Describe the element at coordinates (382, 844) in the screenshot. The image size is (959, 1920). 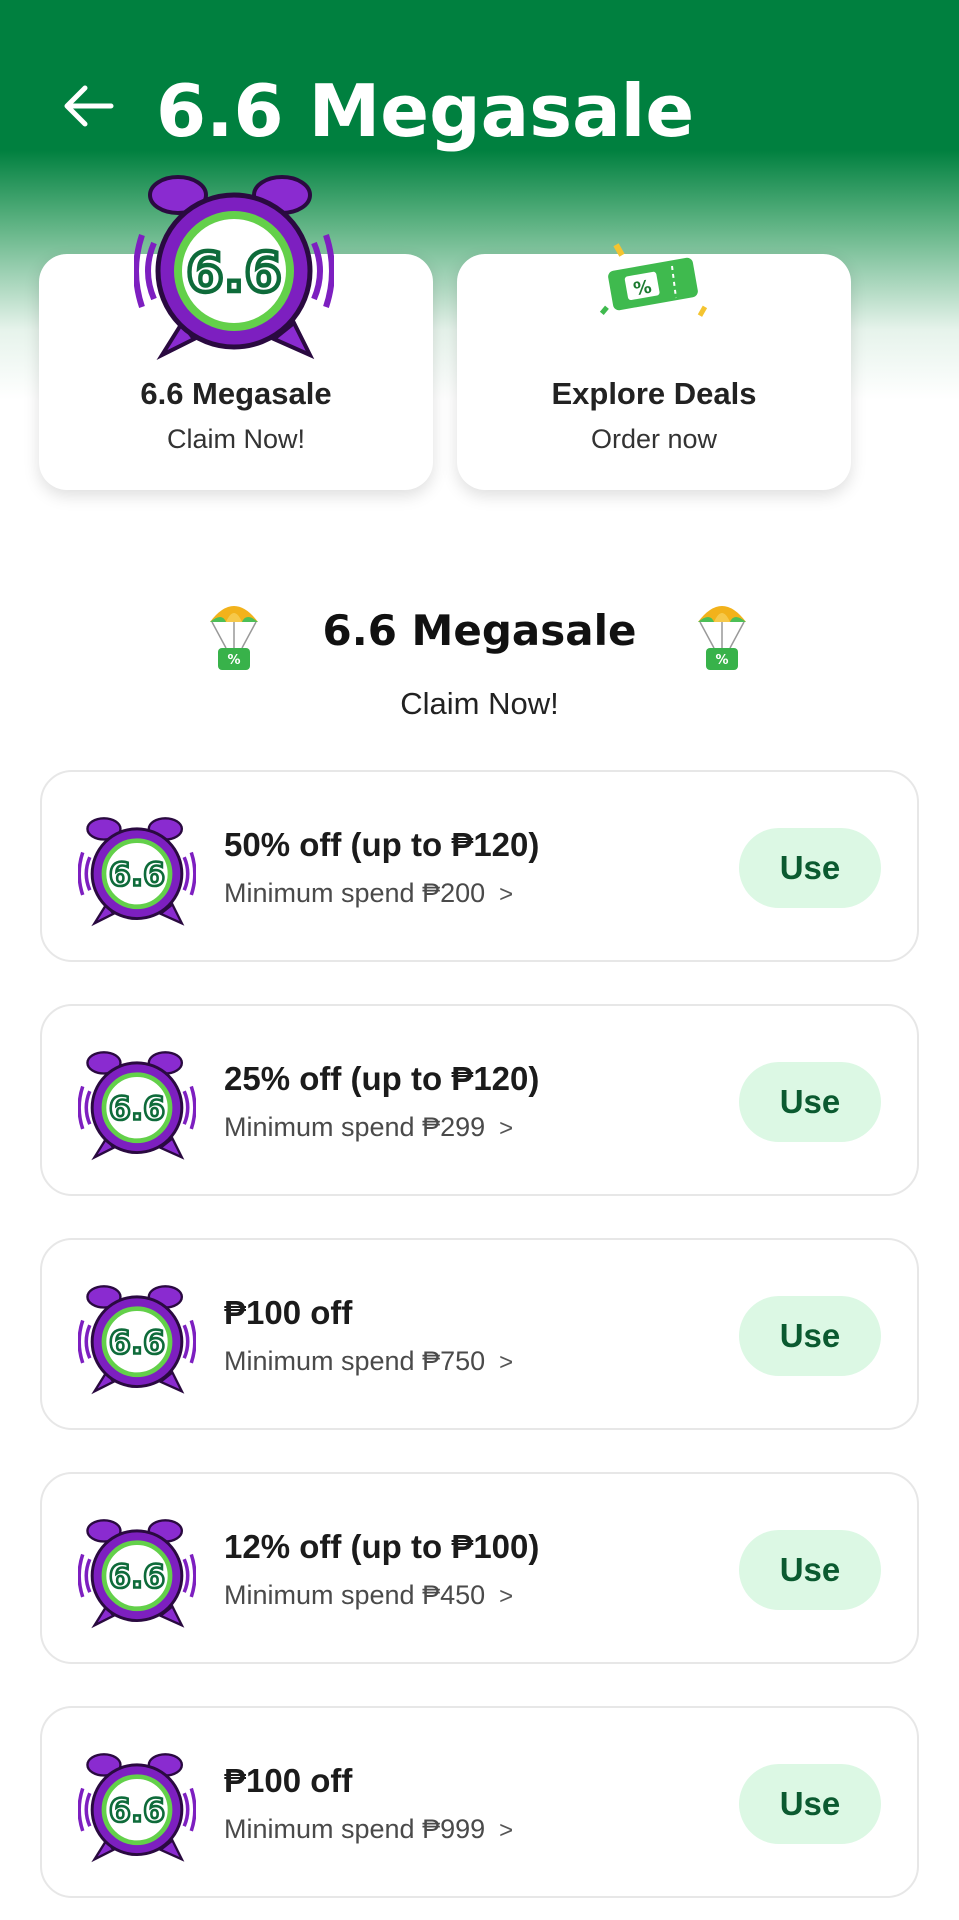
I see `voucher-title: 50% off (up to ₱120)` at that location.